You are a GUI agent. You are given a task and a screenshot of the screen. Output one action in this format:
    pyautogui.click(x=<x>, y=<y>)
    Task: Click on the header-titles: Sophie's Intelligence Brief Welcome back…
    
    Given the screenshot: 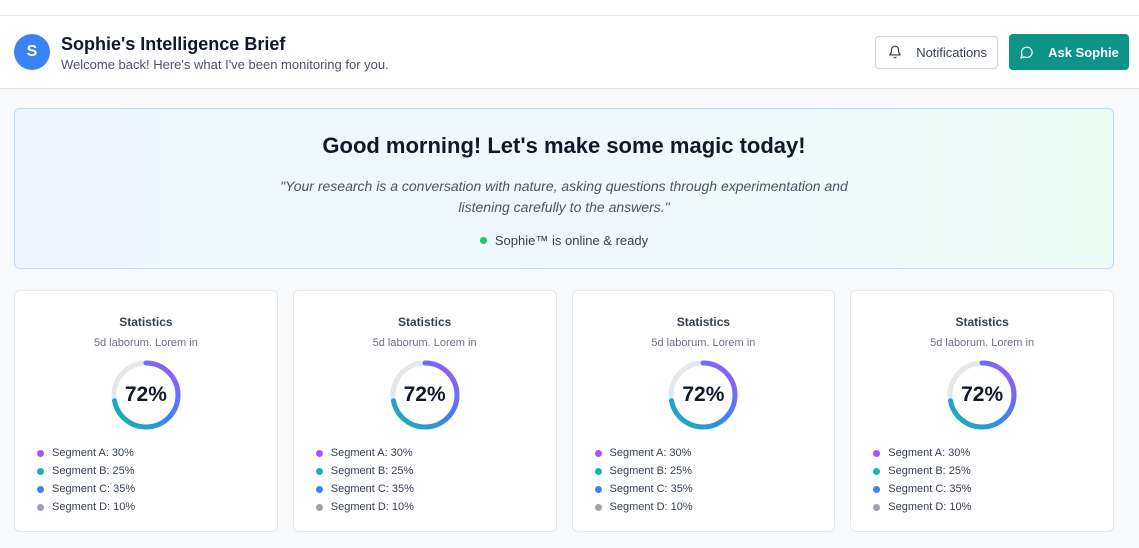 What is the action you would take?
    pyautogui.click(x=225, y=52)
    